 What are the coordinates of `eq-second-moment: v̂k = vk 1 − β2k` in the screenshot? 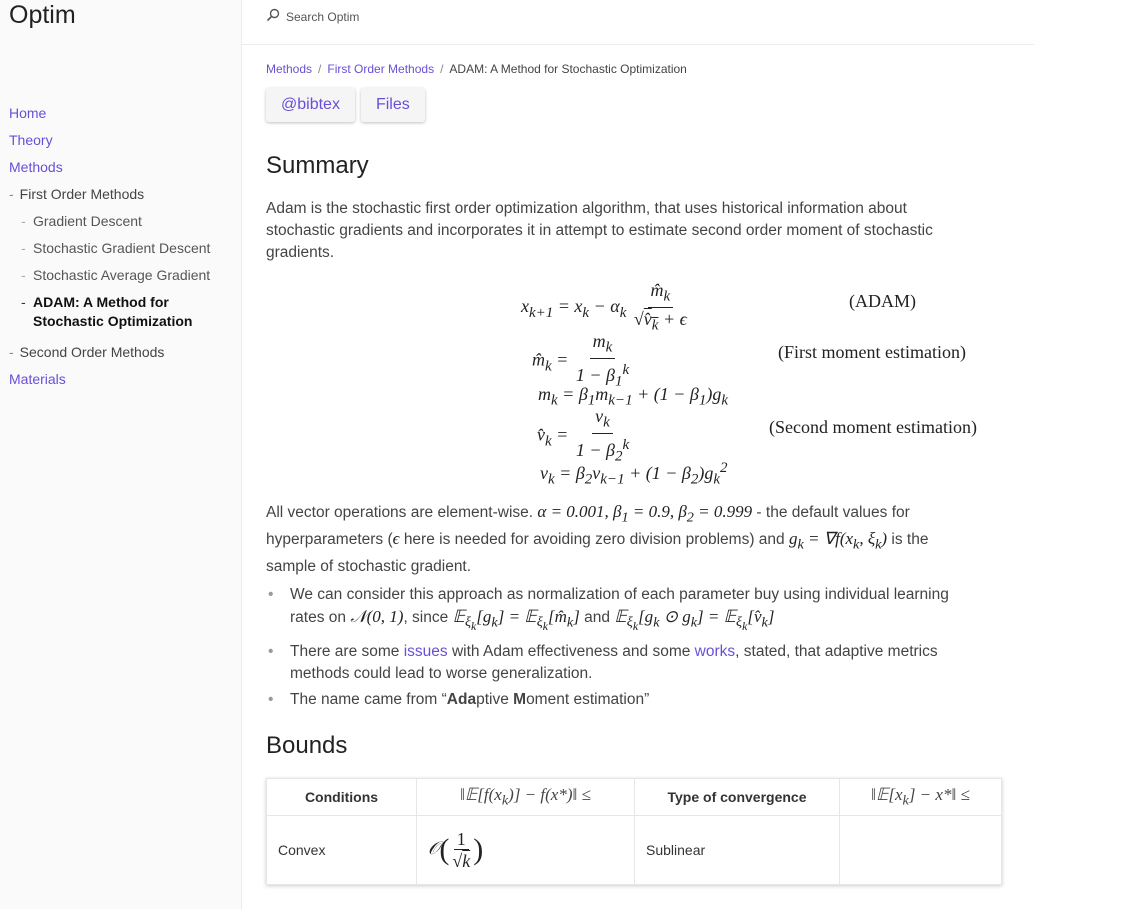 It's located at (583, 435).